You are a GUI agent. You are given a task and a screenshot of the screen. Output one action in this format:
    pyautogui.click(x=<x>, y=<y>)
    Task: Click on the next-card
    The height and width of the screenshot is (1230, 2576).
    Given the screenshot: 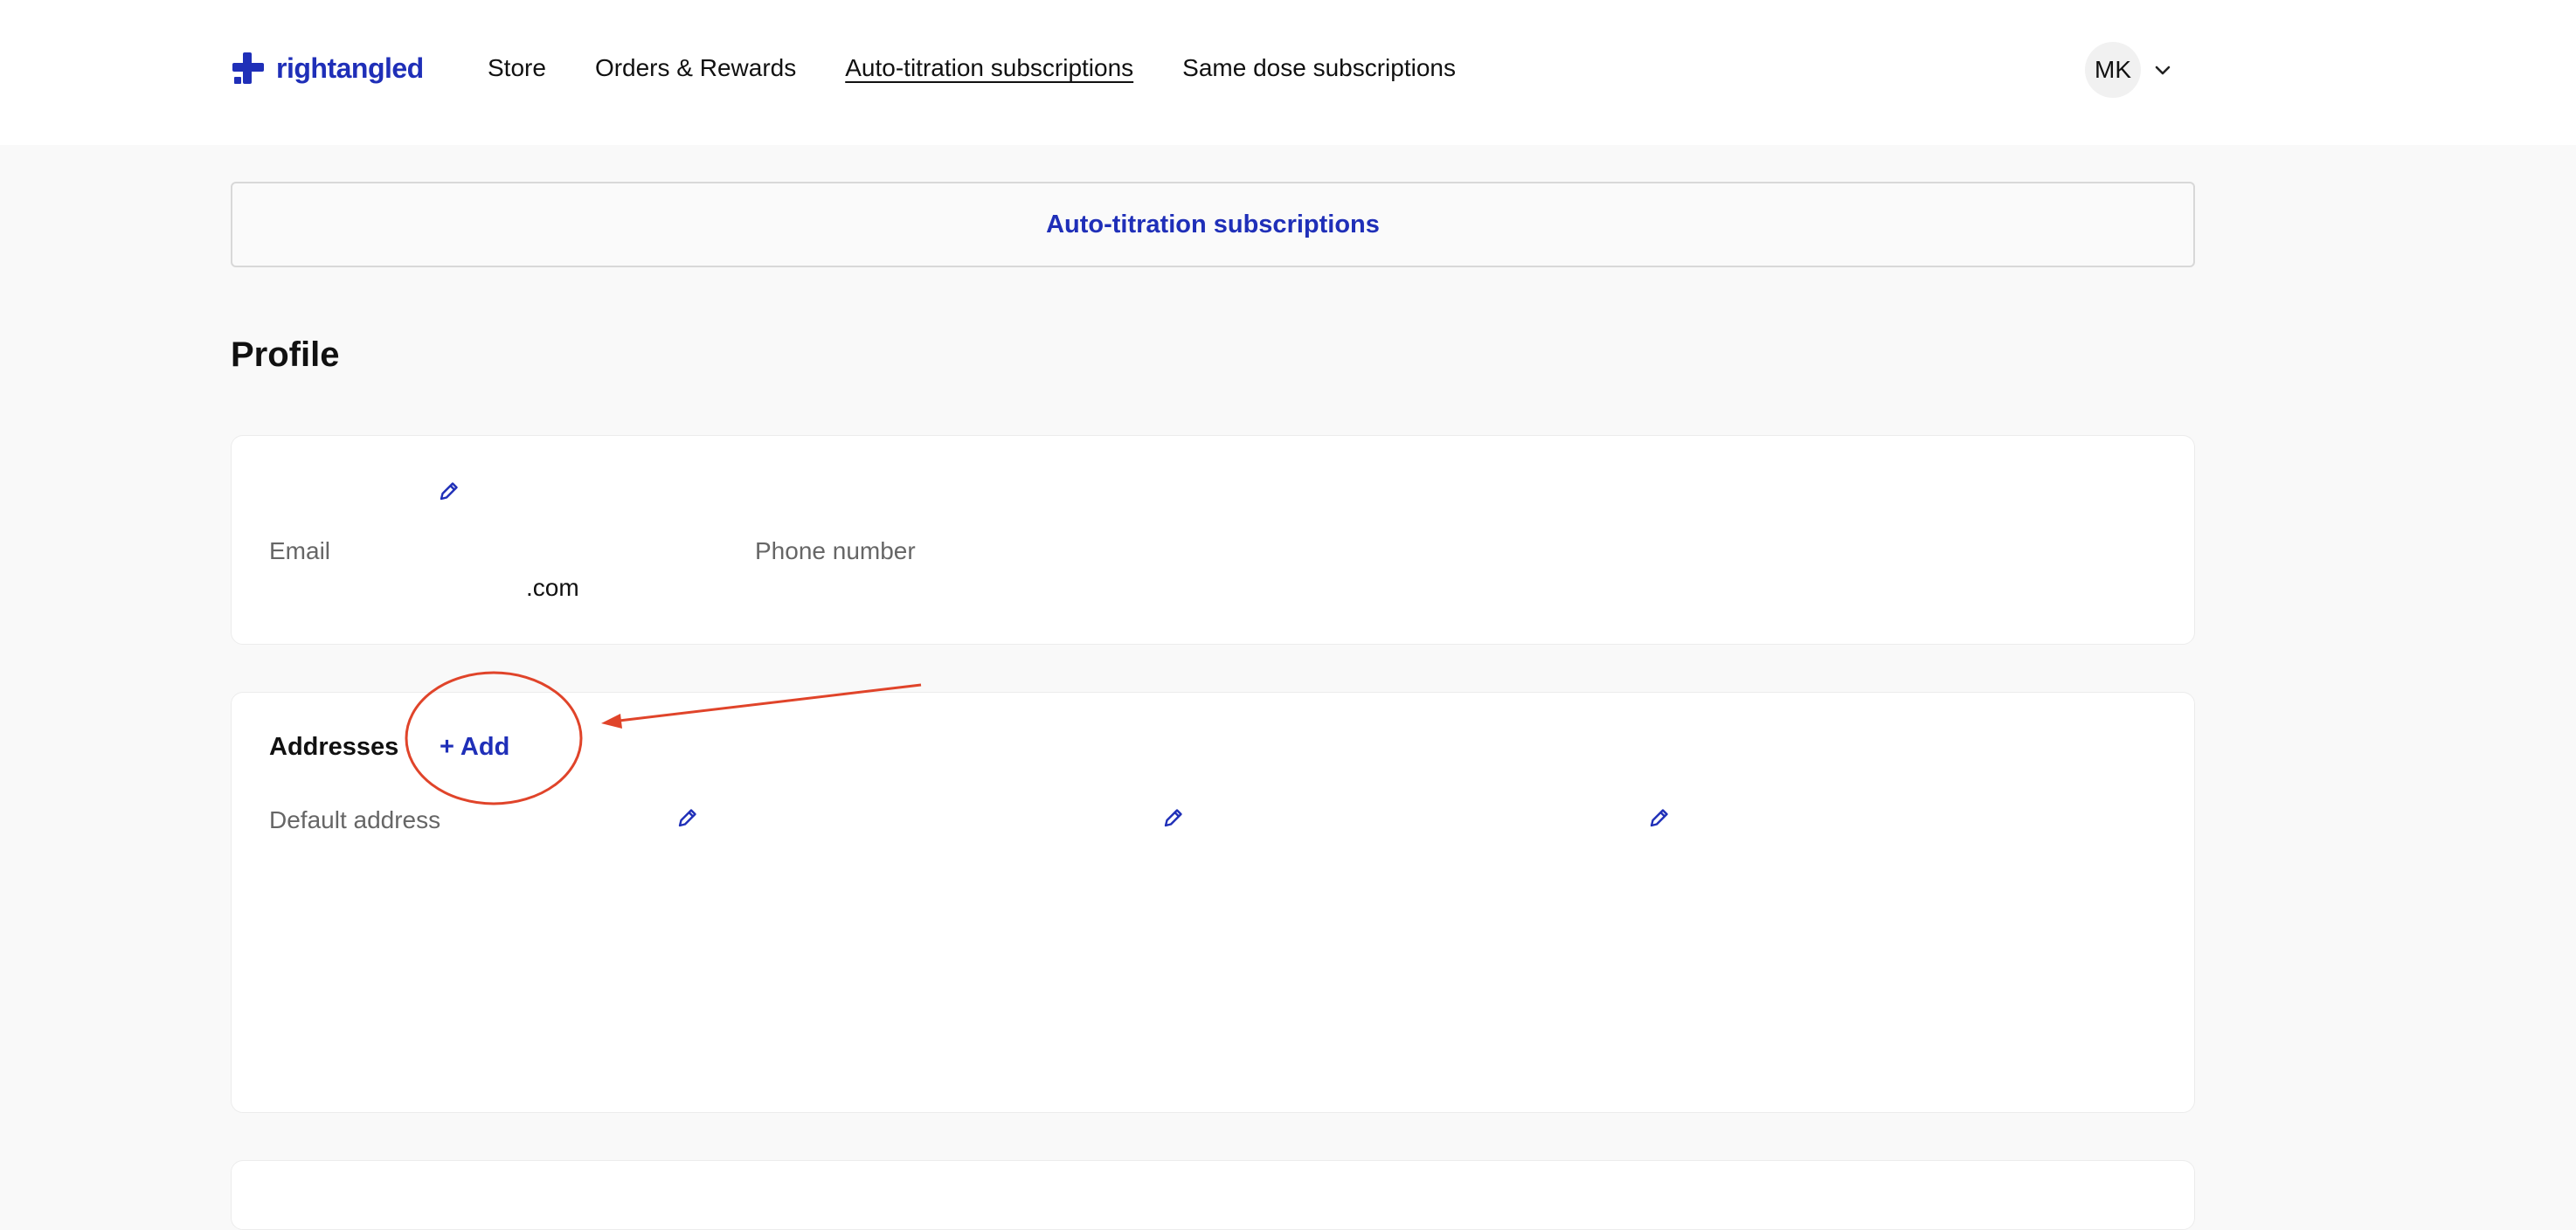 What is the action you would take?
    pyautogui.click(x=1213, y=1195)
    